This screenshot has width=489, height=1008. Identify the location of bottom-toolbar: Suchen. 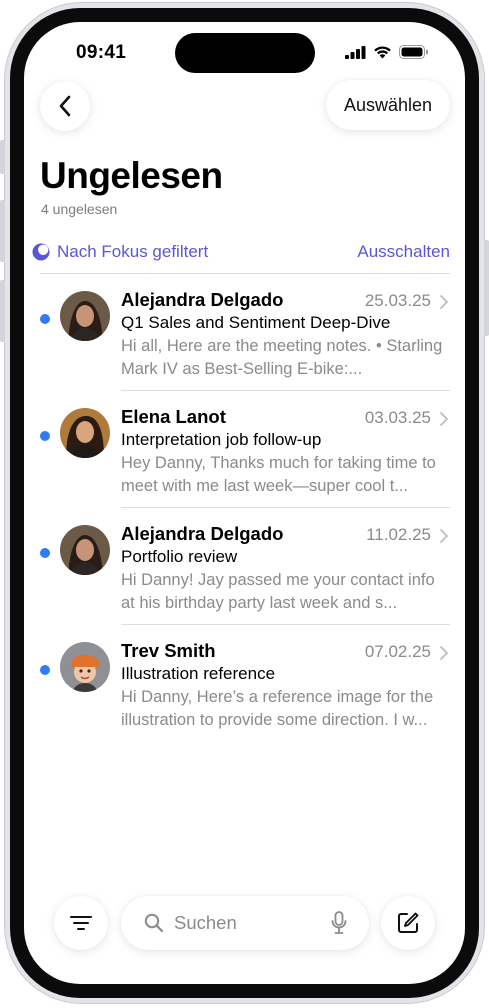
(244, 926).